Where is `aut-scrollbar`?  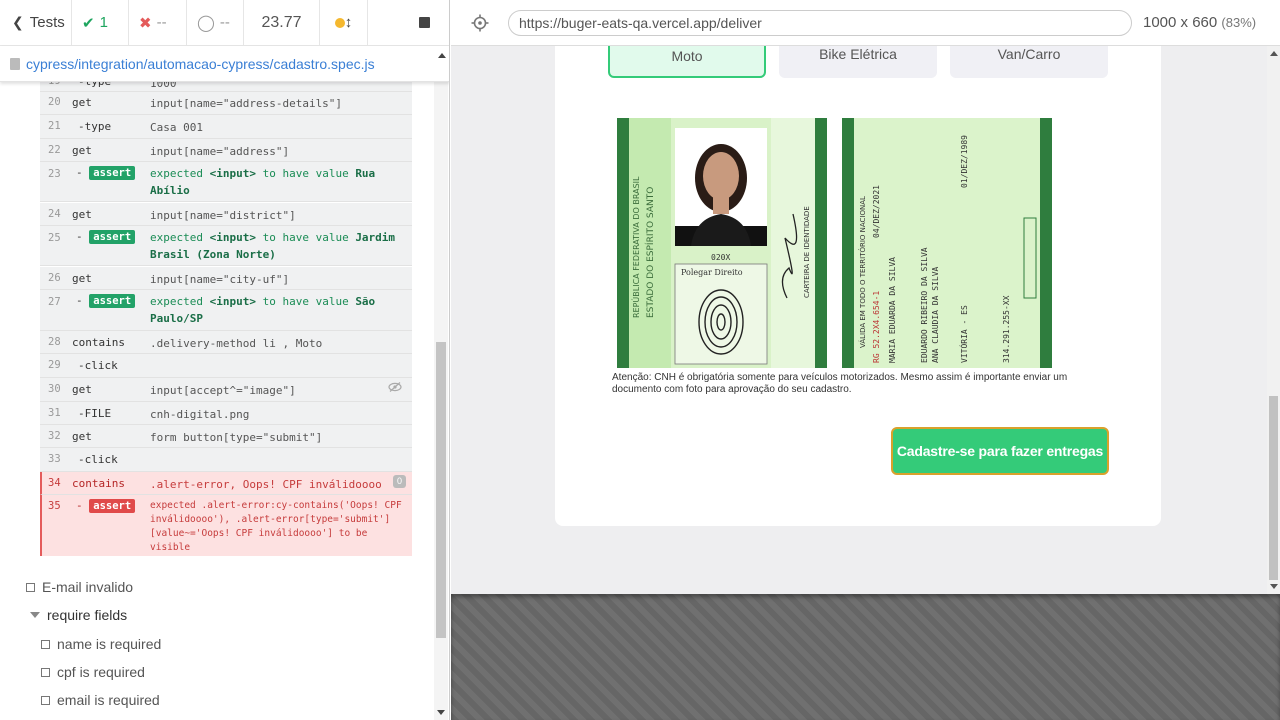 aut-scrollbar is located at coordinates (1273, 320).